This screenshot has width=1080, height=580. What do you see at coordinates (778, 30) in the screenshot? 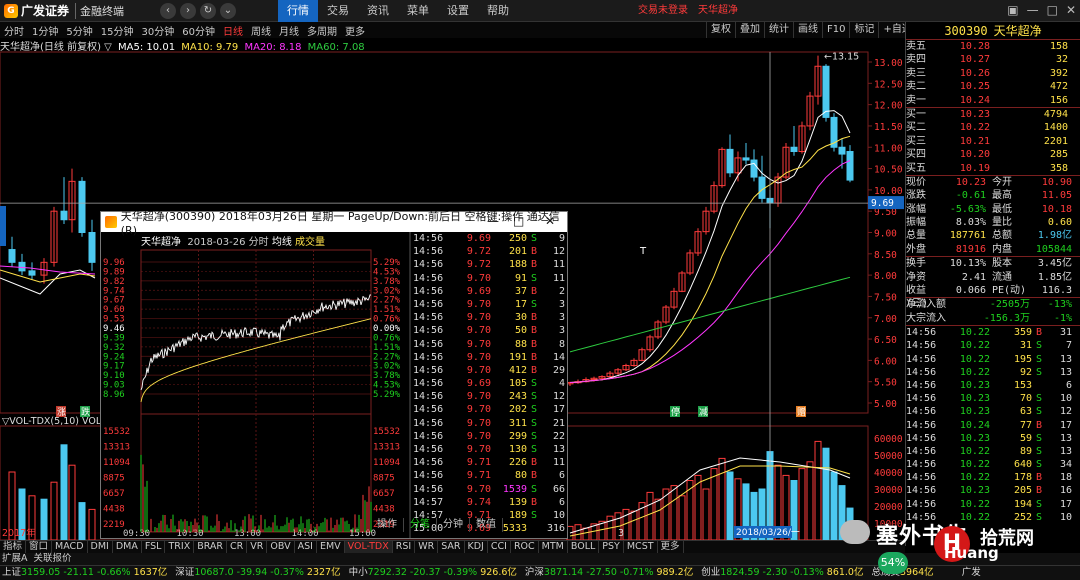
I see `tool-2: 统计` at bounding box center [778, 30].